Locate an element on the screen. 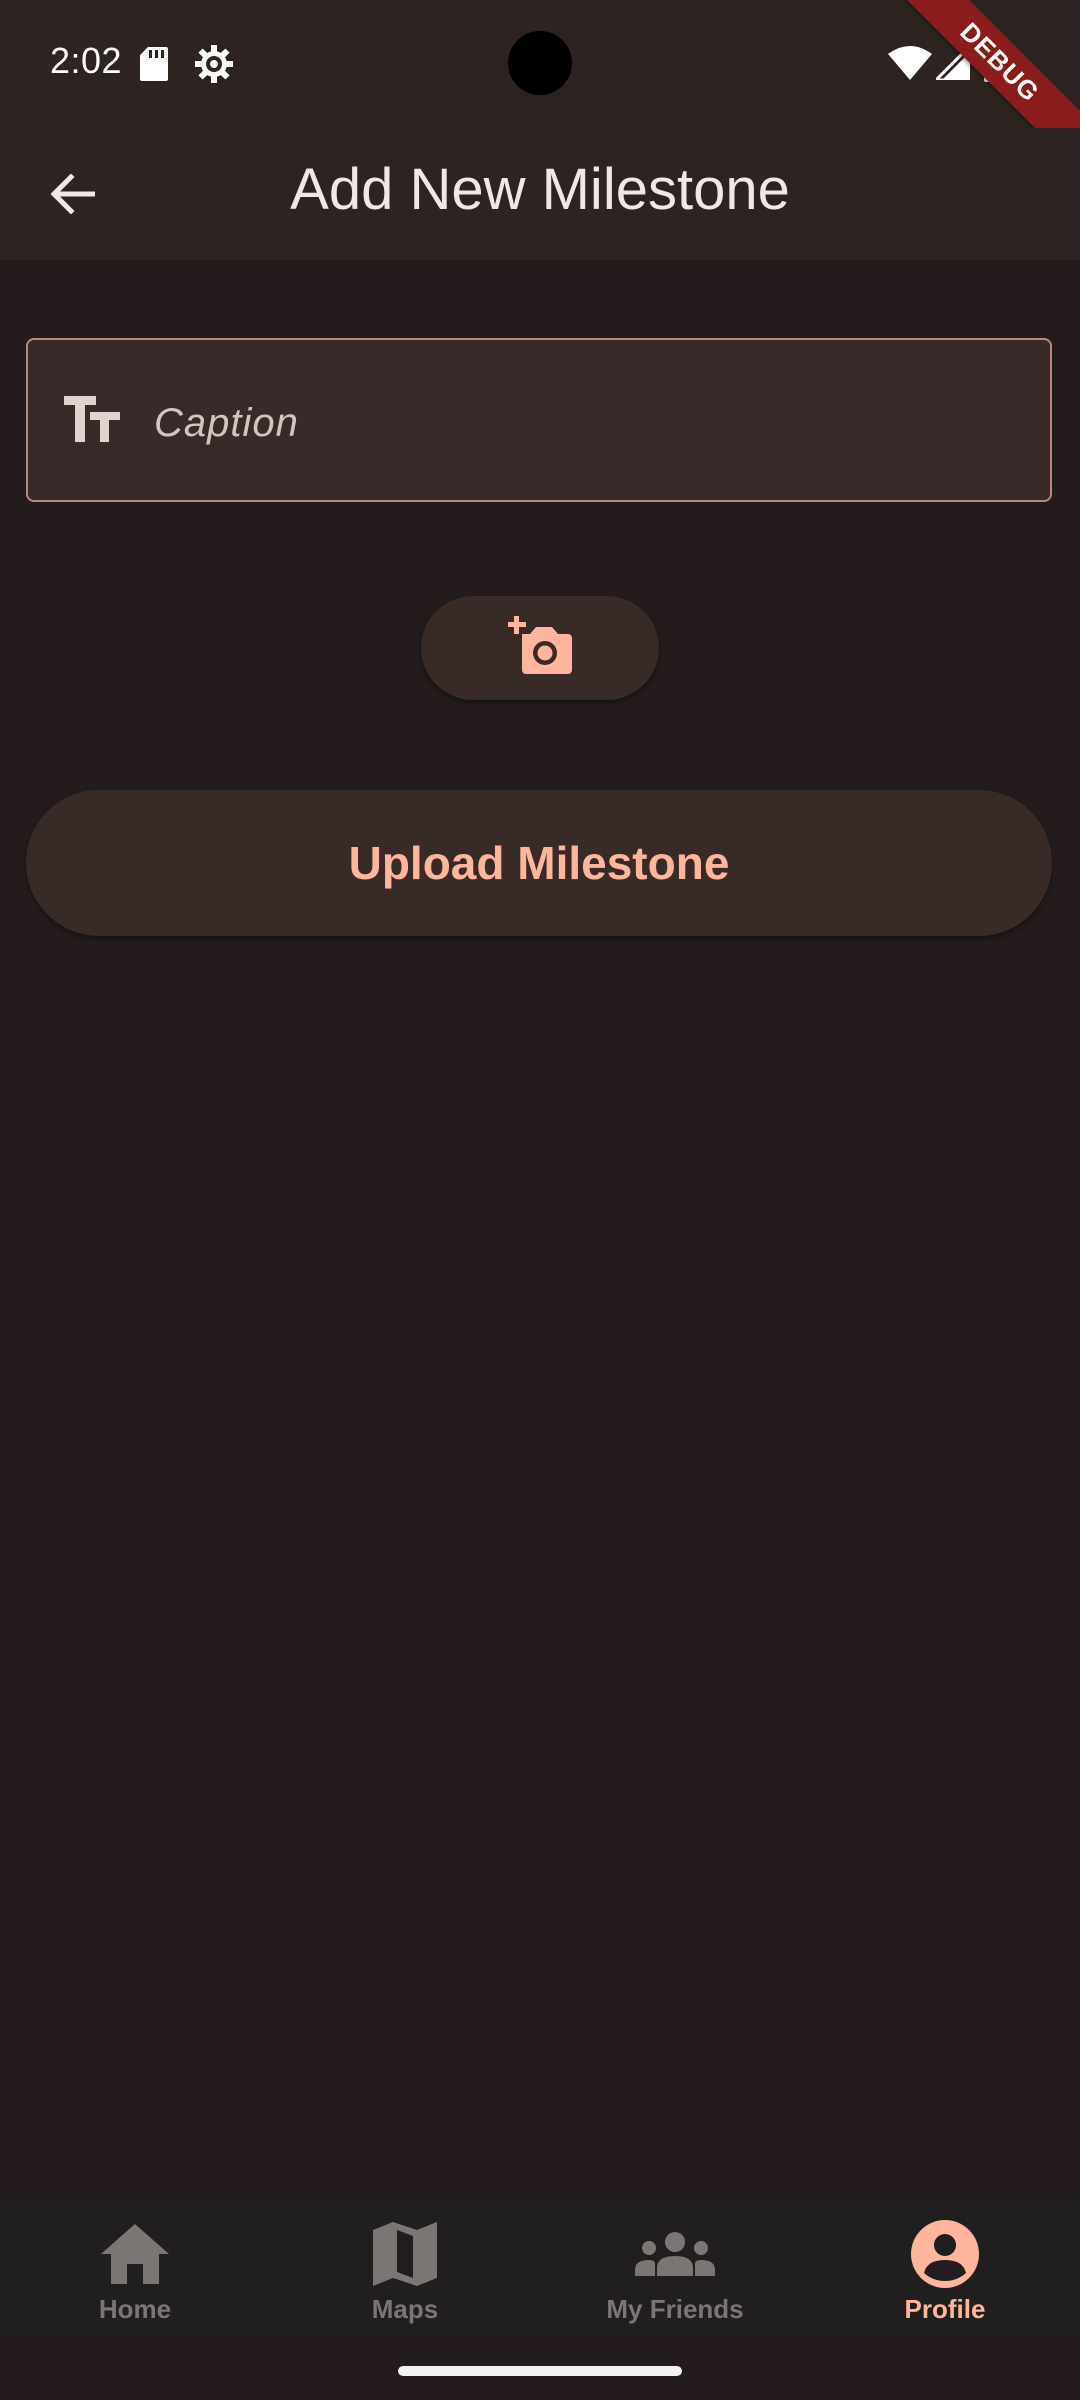 The width and height of the screenshot is (1080, 2400). people-icon is located at coordinates (675, 2254).